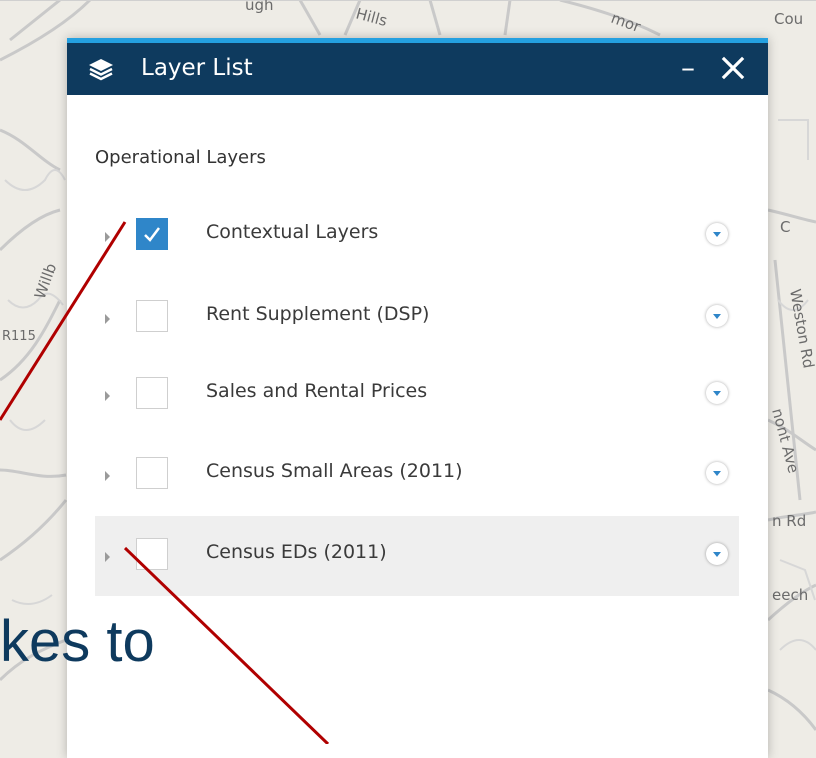 The height and width of the screenshot is (758, 816). What do you see at coordinates (318, 314) in the screenshot?
I see `layer-label: Rent Supplement (DSP)` at bounding box center [318, 314].